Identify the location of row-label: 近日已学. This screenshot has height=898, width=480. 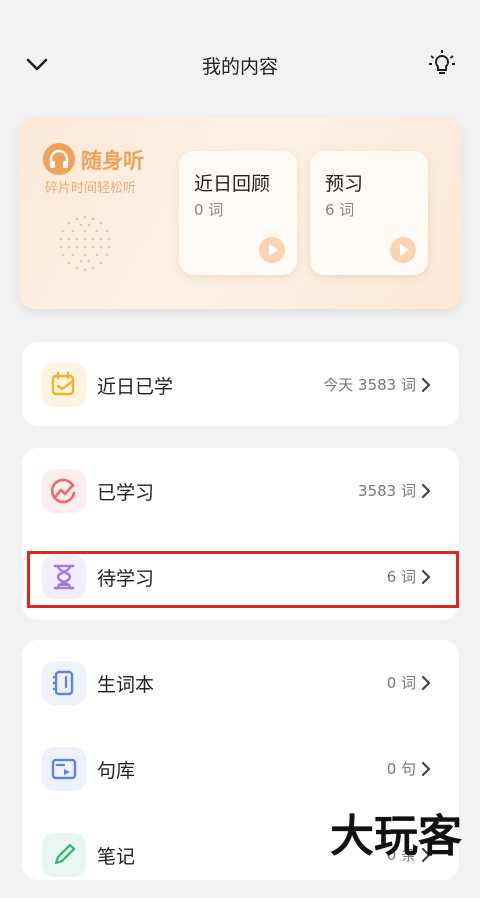
(135, 387).